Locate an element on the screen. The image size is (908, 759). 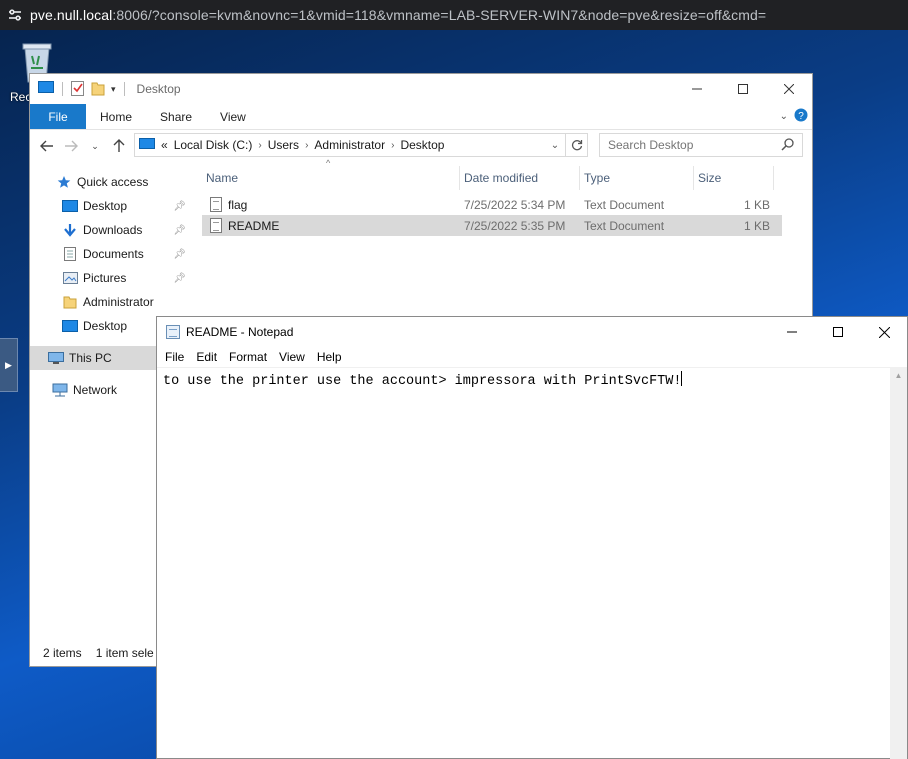
ribbon-tabs: File Home Share View ⌄ ? is located at coordinates (421, 117).